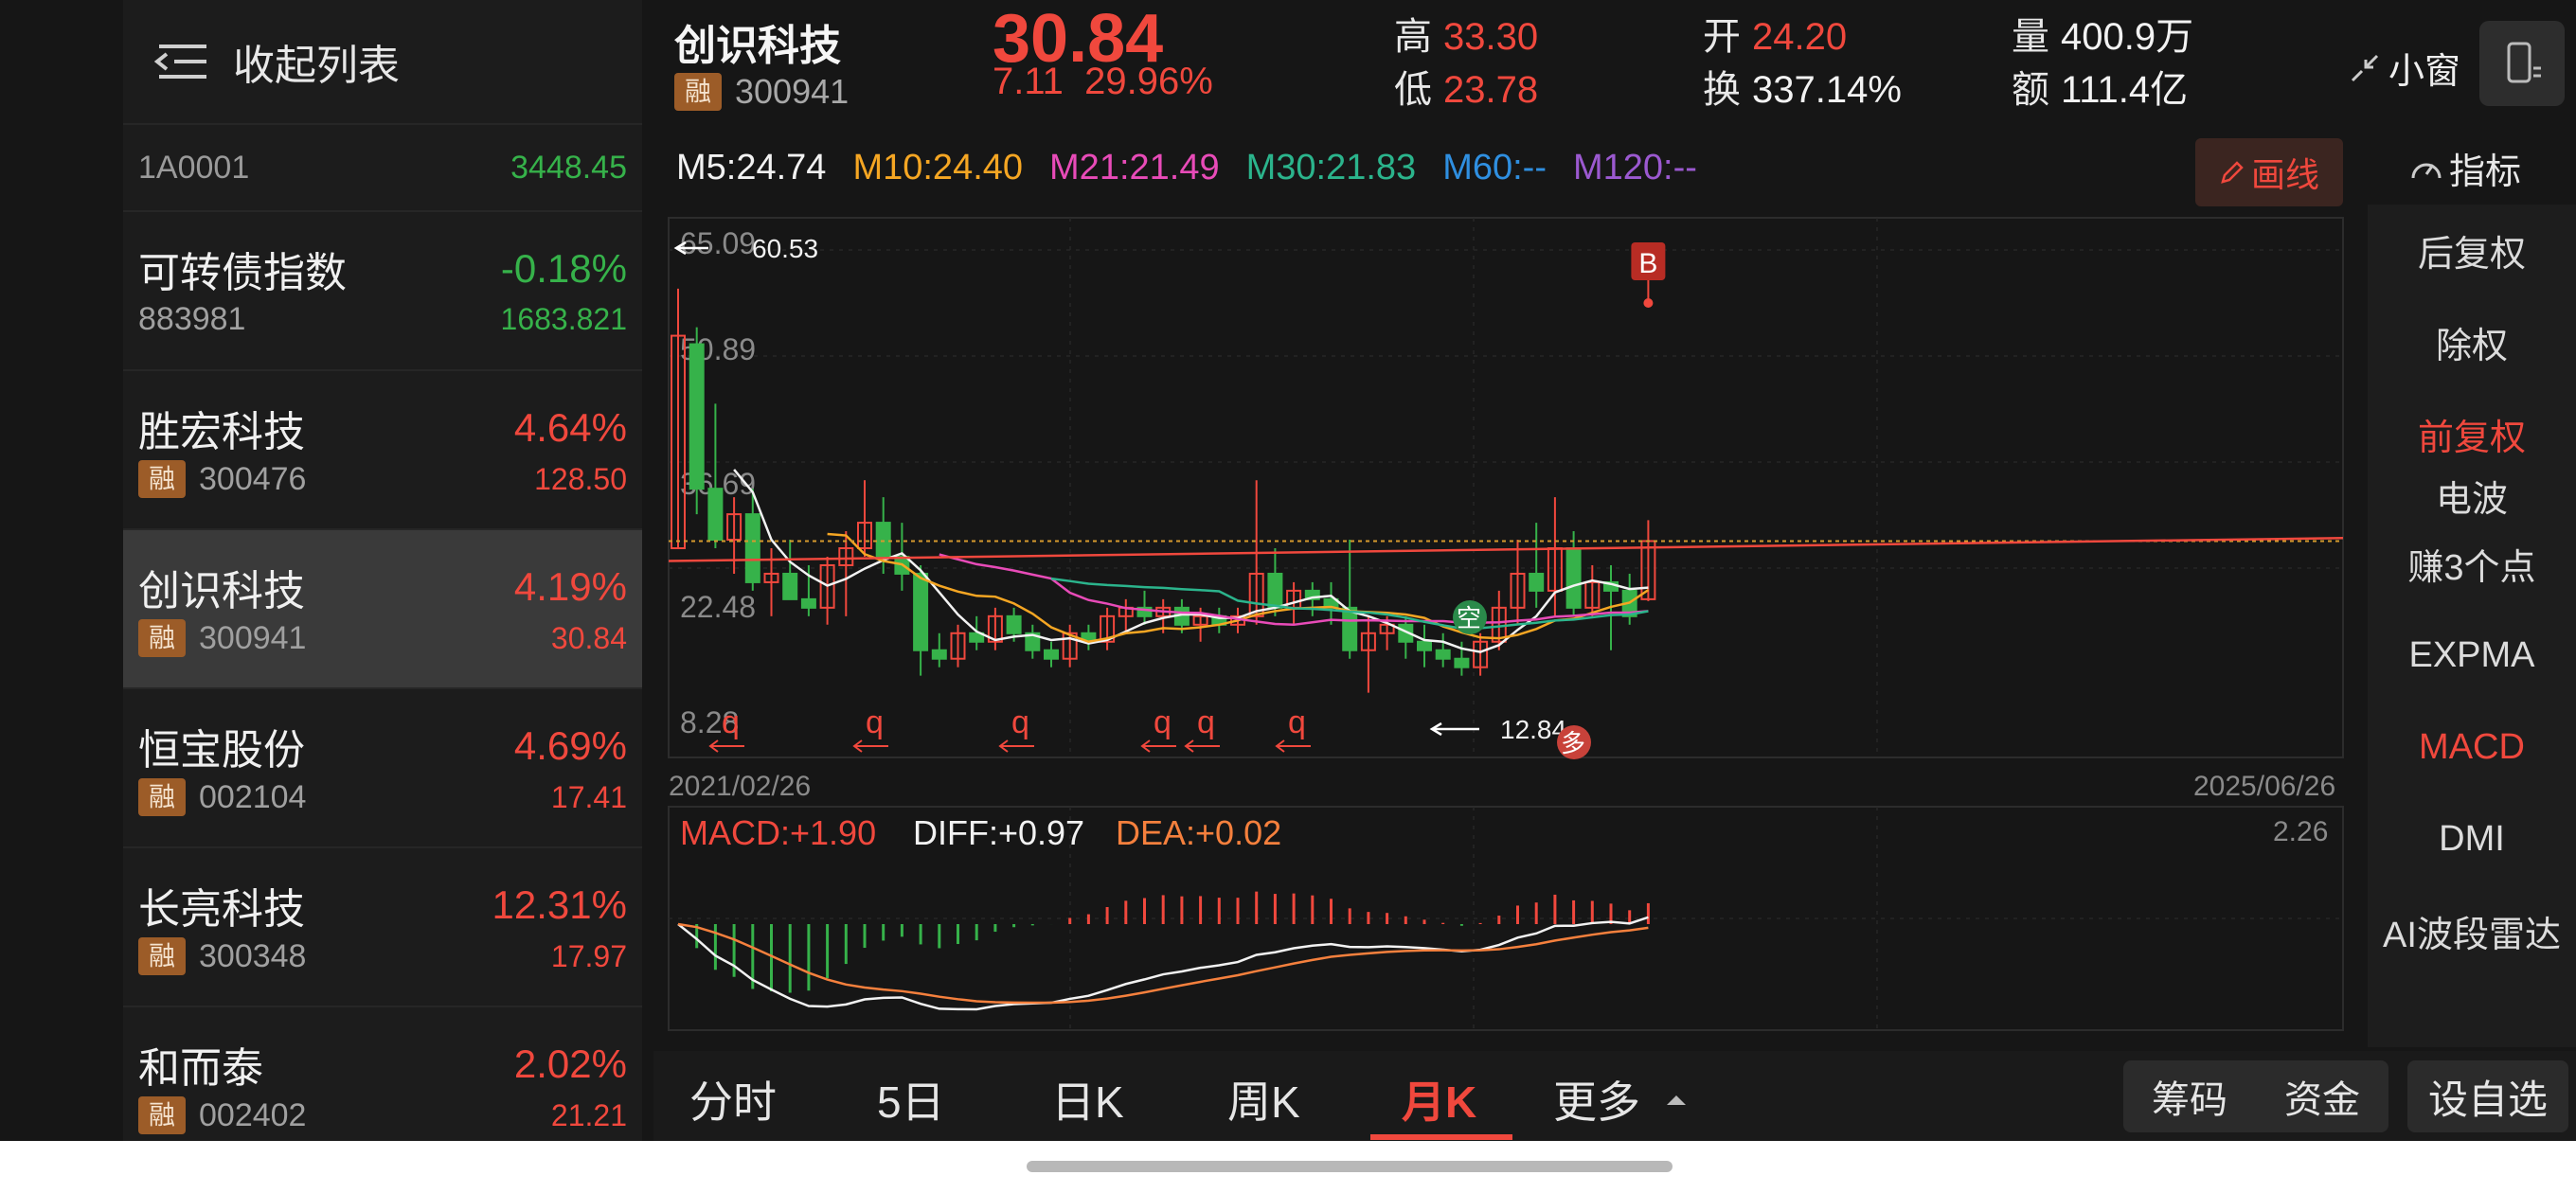 The height and width of the screenshot is (1193, 2576). I want to click on indicator-item-clipped: 电波, so click(2472, 499).